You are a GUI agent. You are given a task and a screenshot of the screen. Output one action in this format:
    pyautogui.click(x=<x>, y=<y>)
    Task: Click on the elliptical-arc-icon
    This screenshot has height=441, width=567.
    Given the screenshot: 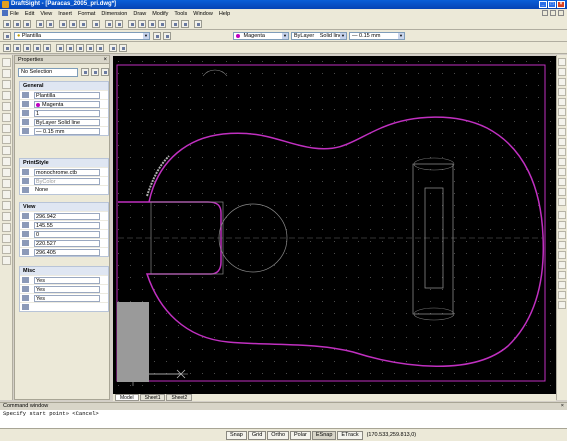 What is the action you would take?
    pyautogui.click(x=6, y=161)
    